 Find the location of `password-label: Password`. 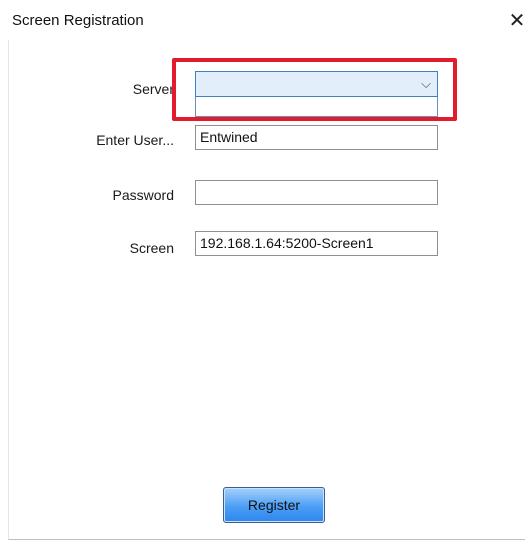

password-label: Password is located at coordinates (143, 195).